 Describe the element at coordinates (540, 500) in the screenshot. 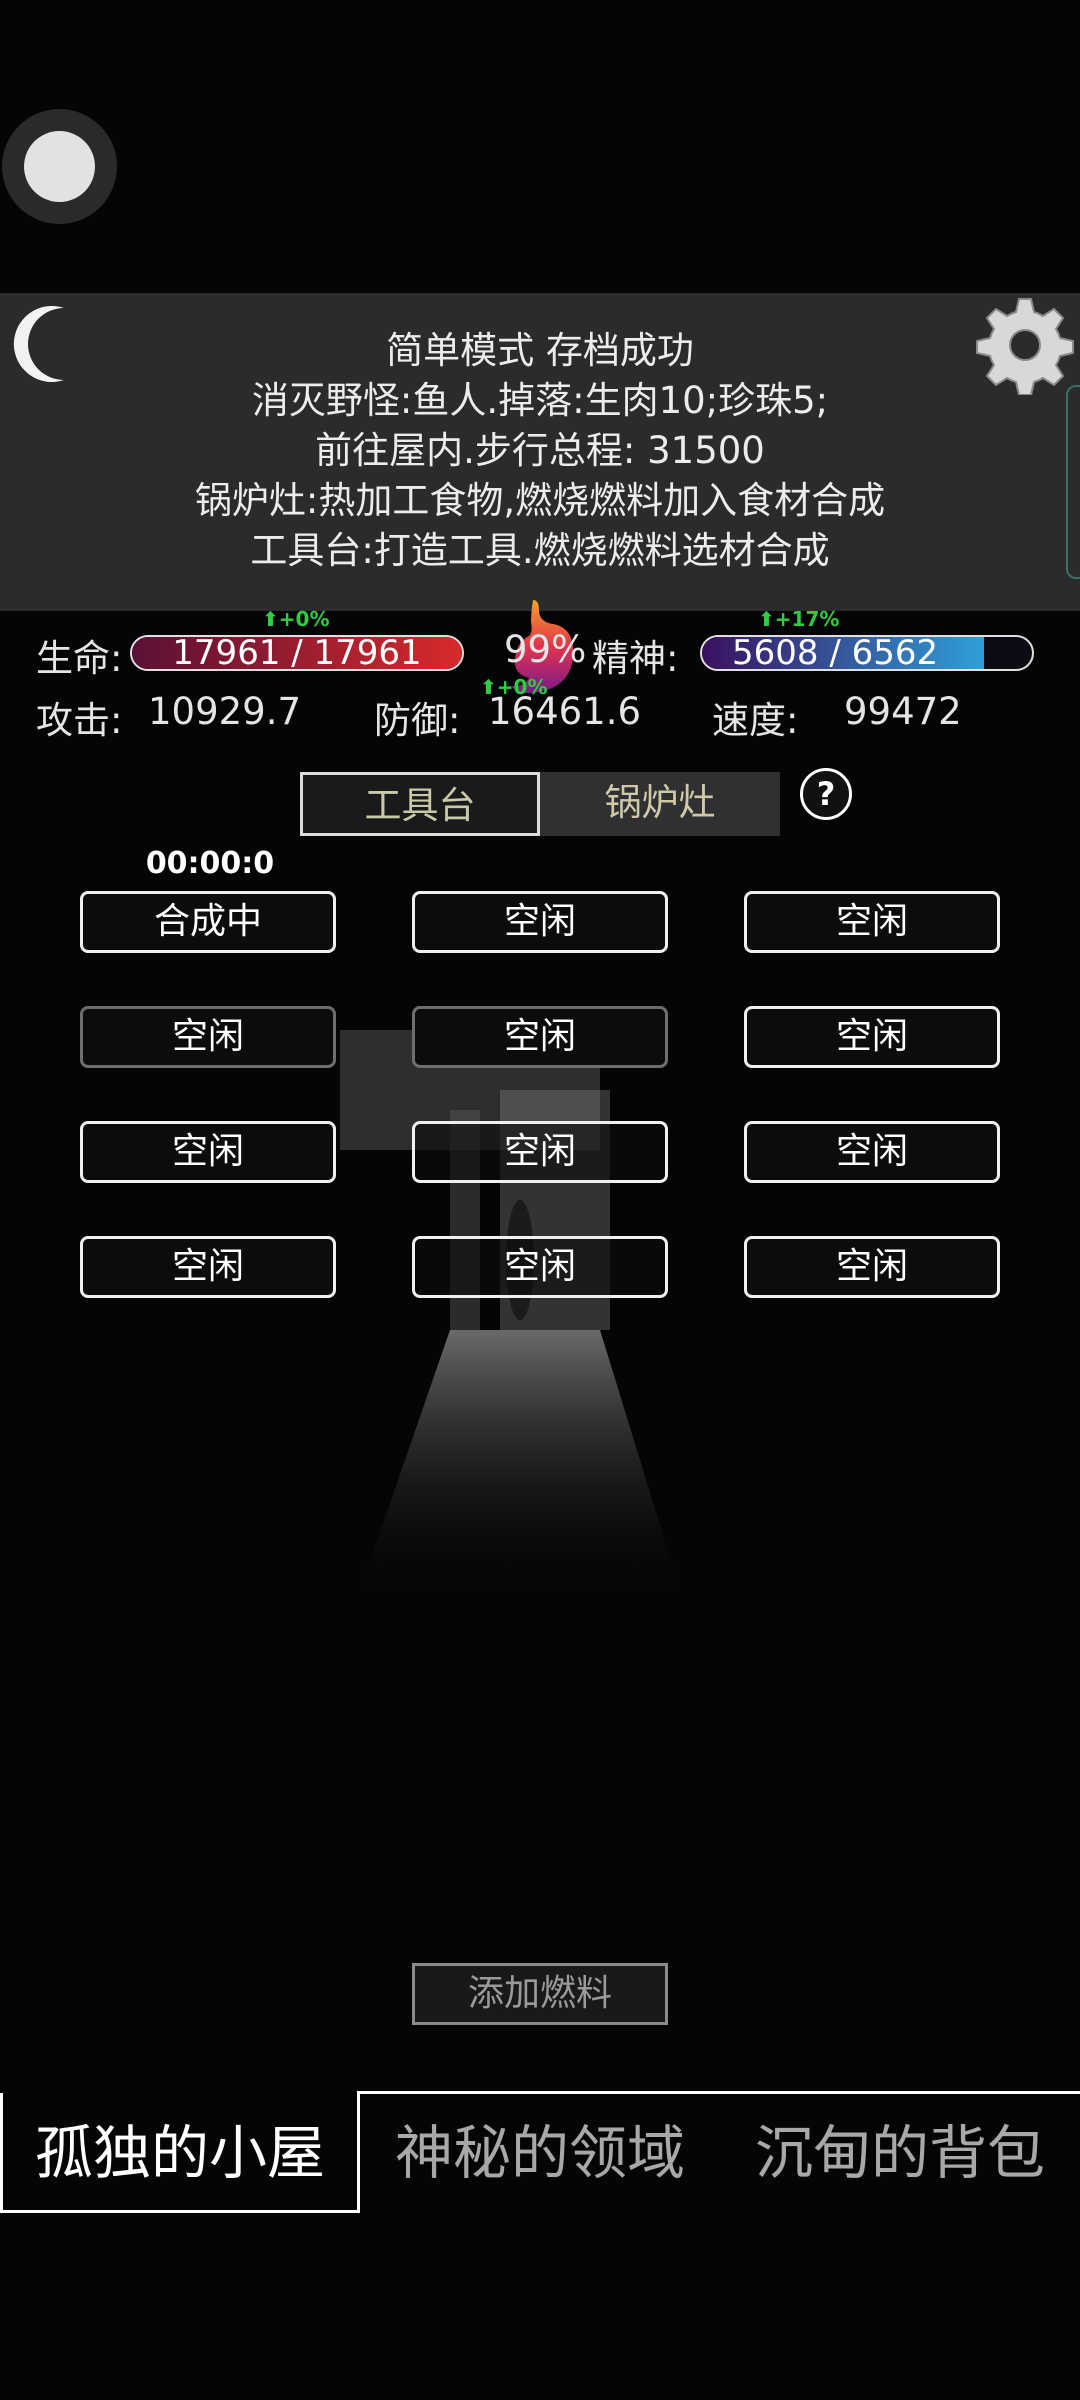

I see `log-line: 锅炉灶:热加工食物,燃烧燃料加入食材合成` at that location.